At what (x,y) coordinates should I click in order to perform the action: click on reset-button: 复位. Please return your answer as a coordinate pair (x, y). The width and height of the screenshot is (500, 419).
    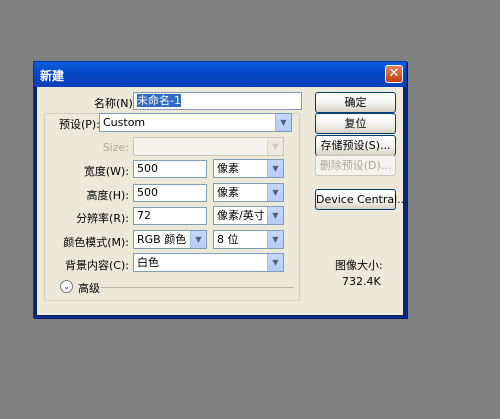
    Looking at the image, I should click on (355, 123).